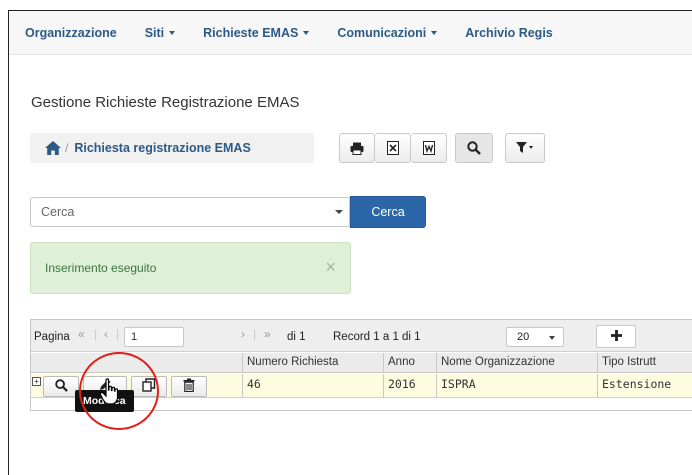  I want to click on pager-label: Pagina, so click(52, 337).